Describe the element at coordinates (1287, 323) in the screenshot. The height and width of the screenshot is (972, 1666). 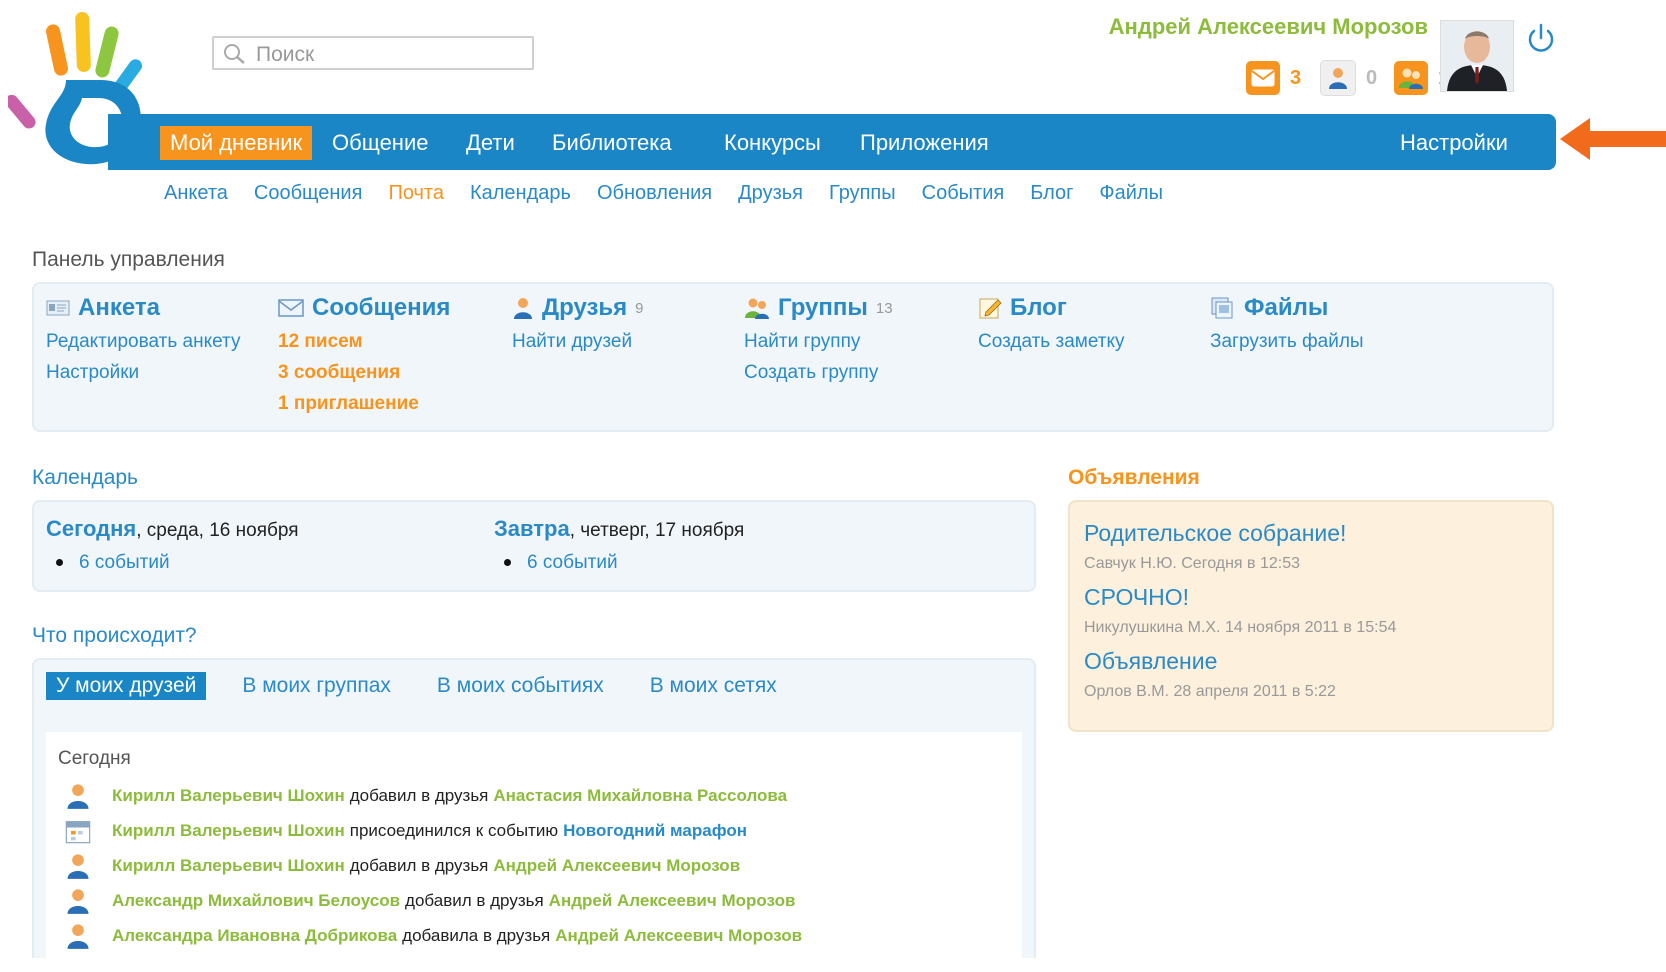
I see `cp-files-column: Файлы Загрузить файлы` at that location.